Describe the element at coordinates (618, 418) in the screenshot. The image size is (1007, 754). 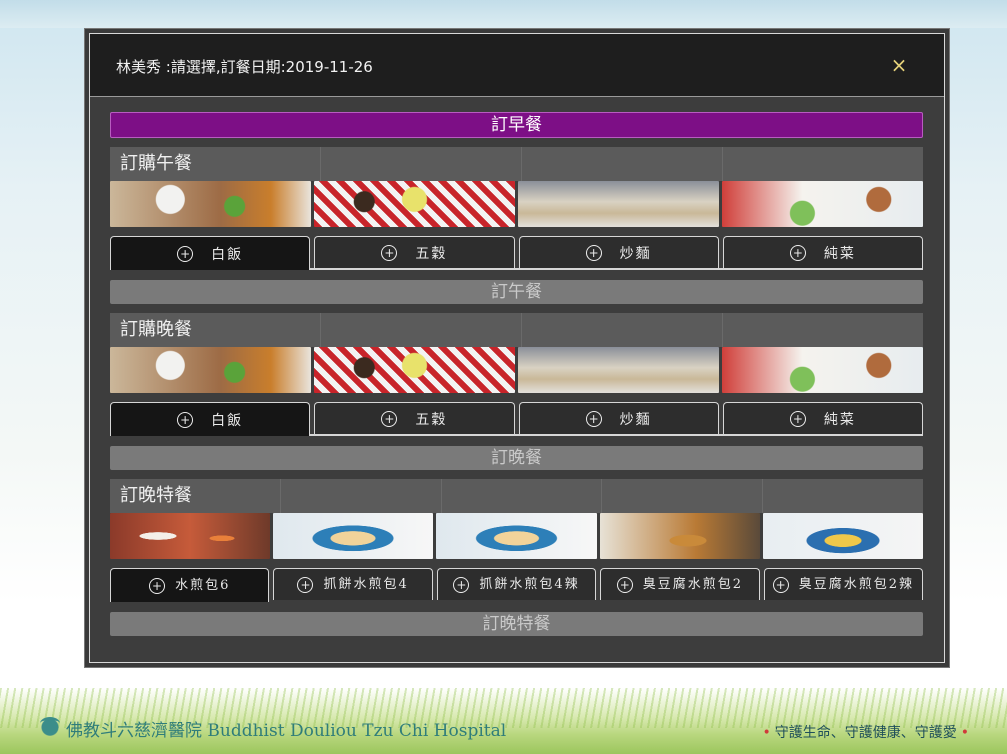
I see `dinner-option-noodle: + 炒麵` at that location.